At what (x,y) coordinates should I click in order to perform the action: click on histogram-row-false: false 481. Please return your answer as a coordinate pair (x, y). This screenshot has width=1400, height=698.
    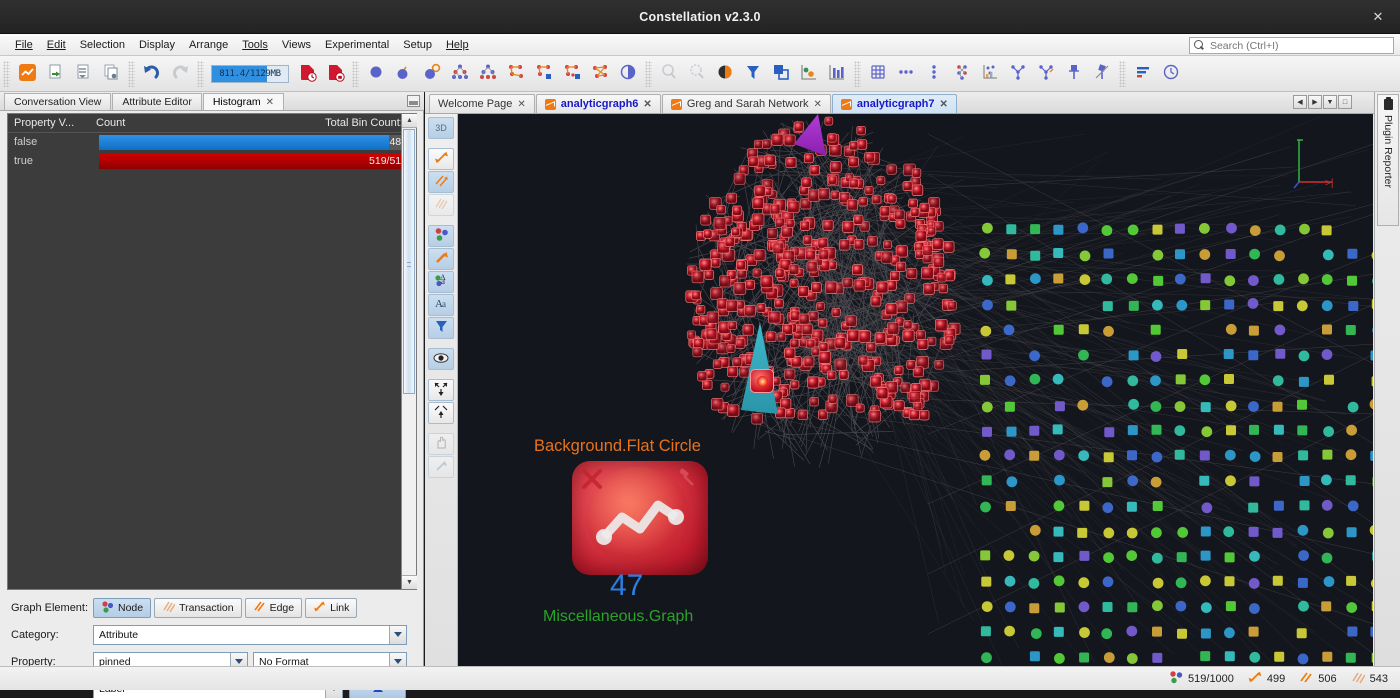
    Looking at the image, I should click on (212, 142).